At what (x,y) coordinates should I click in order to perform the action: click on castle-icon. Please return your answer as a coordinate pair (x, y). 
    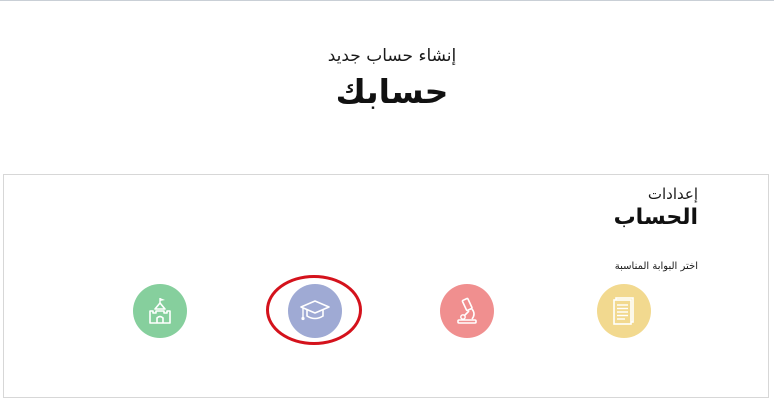
    Looking at the image, I should click on (160, 311).